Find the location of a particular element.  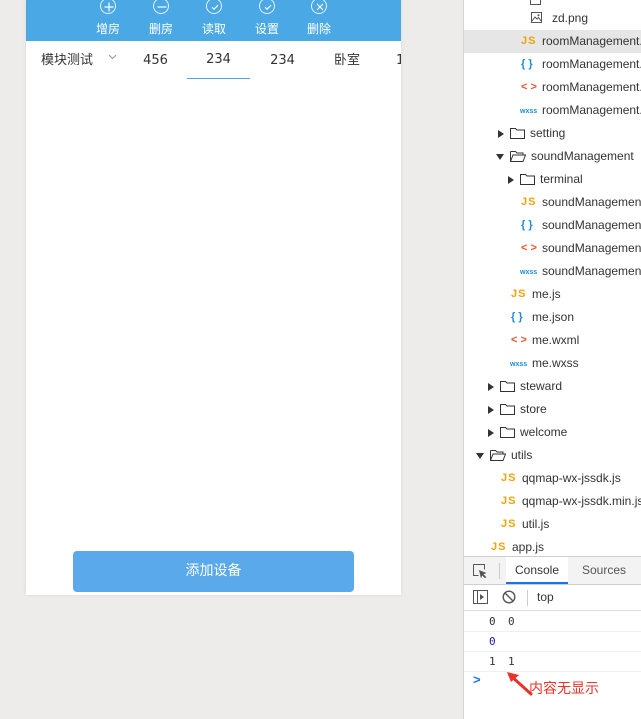

console-toolbar: top is located at coordinates (552, 598).